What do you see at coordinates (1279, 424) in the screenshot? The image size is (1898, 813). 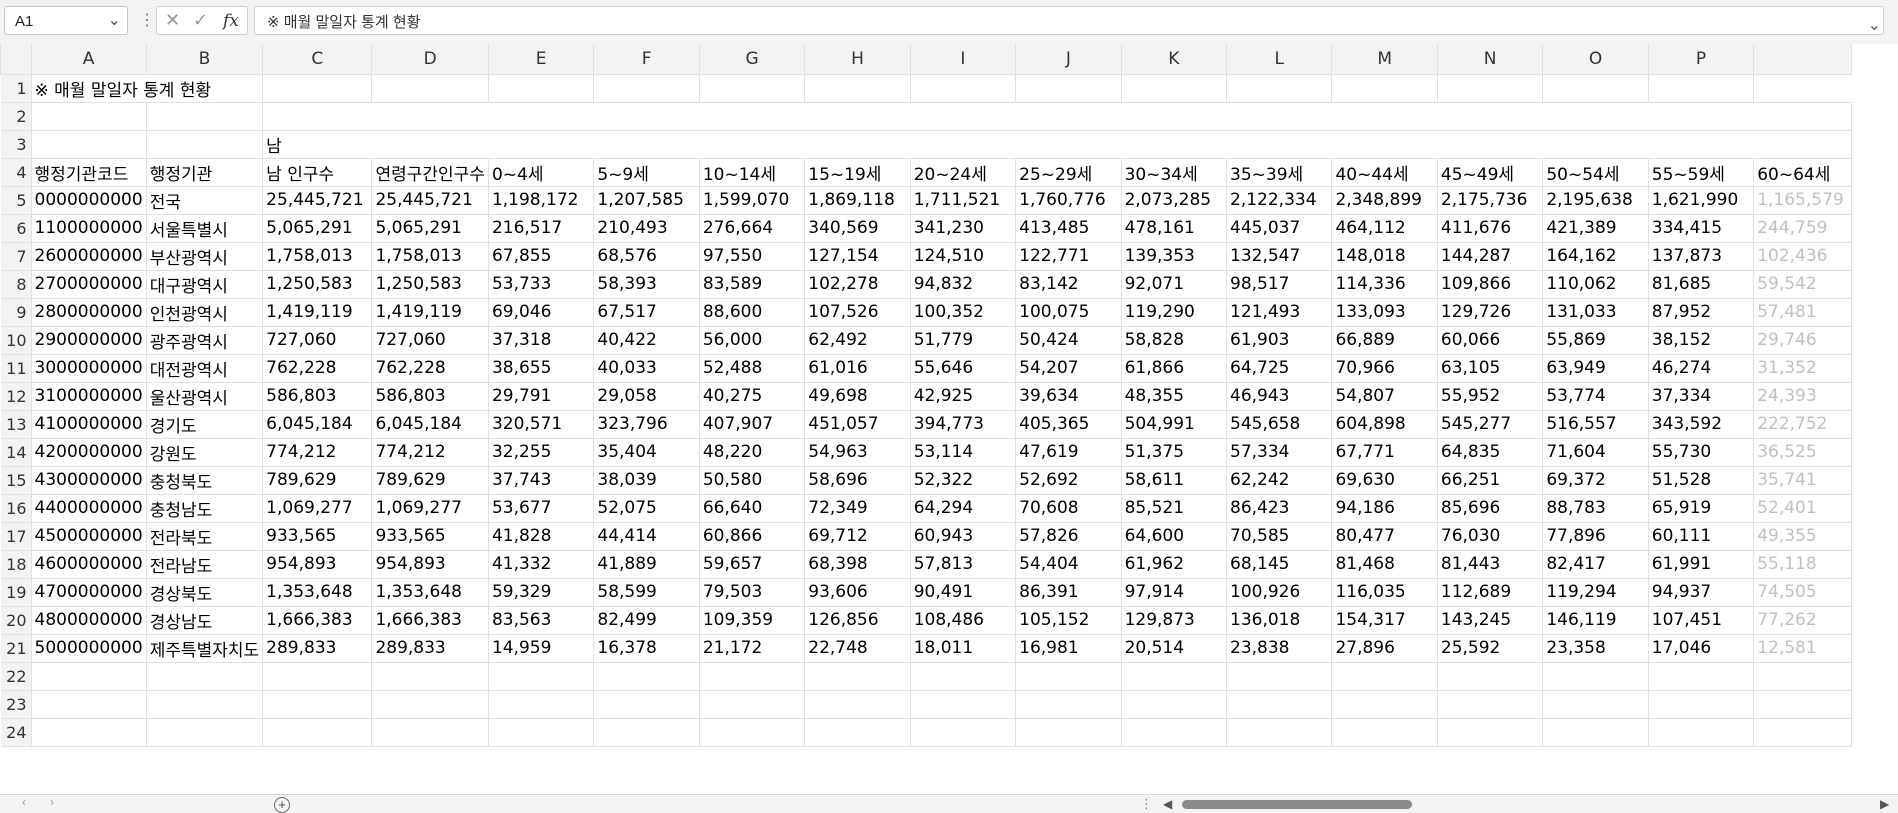 I see `data-cell: 545,658` at bounding box center [1279, 424].